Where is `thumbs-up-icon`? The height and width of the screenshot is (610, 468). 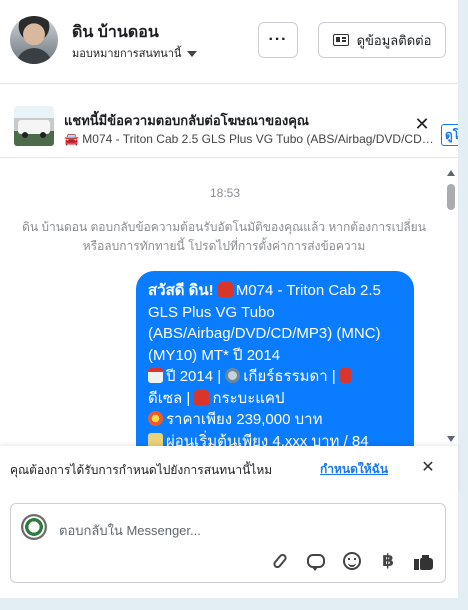
thumbs-up-icon is located at coordinates (424, 561).